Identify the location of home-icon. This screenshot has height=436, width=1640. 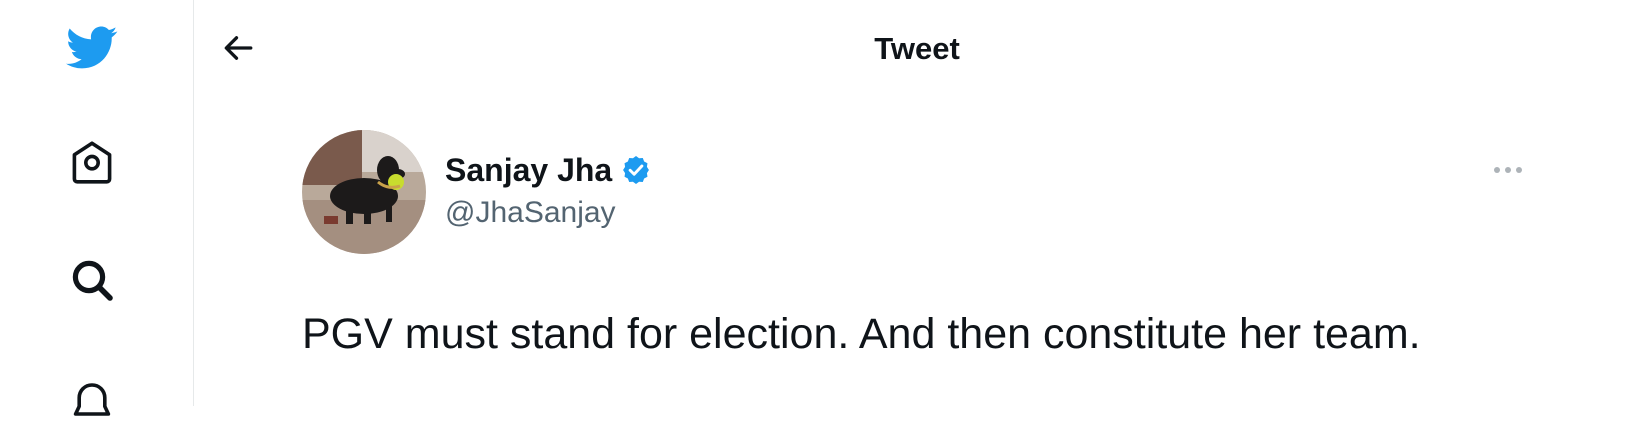
(92, 162).